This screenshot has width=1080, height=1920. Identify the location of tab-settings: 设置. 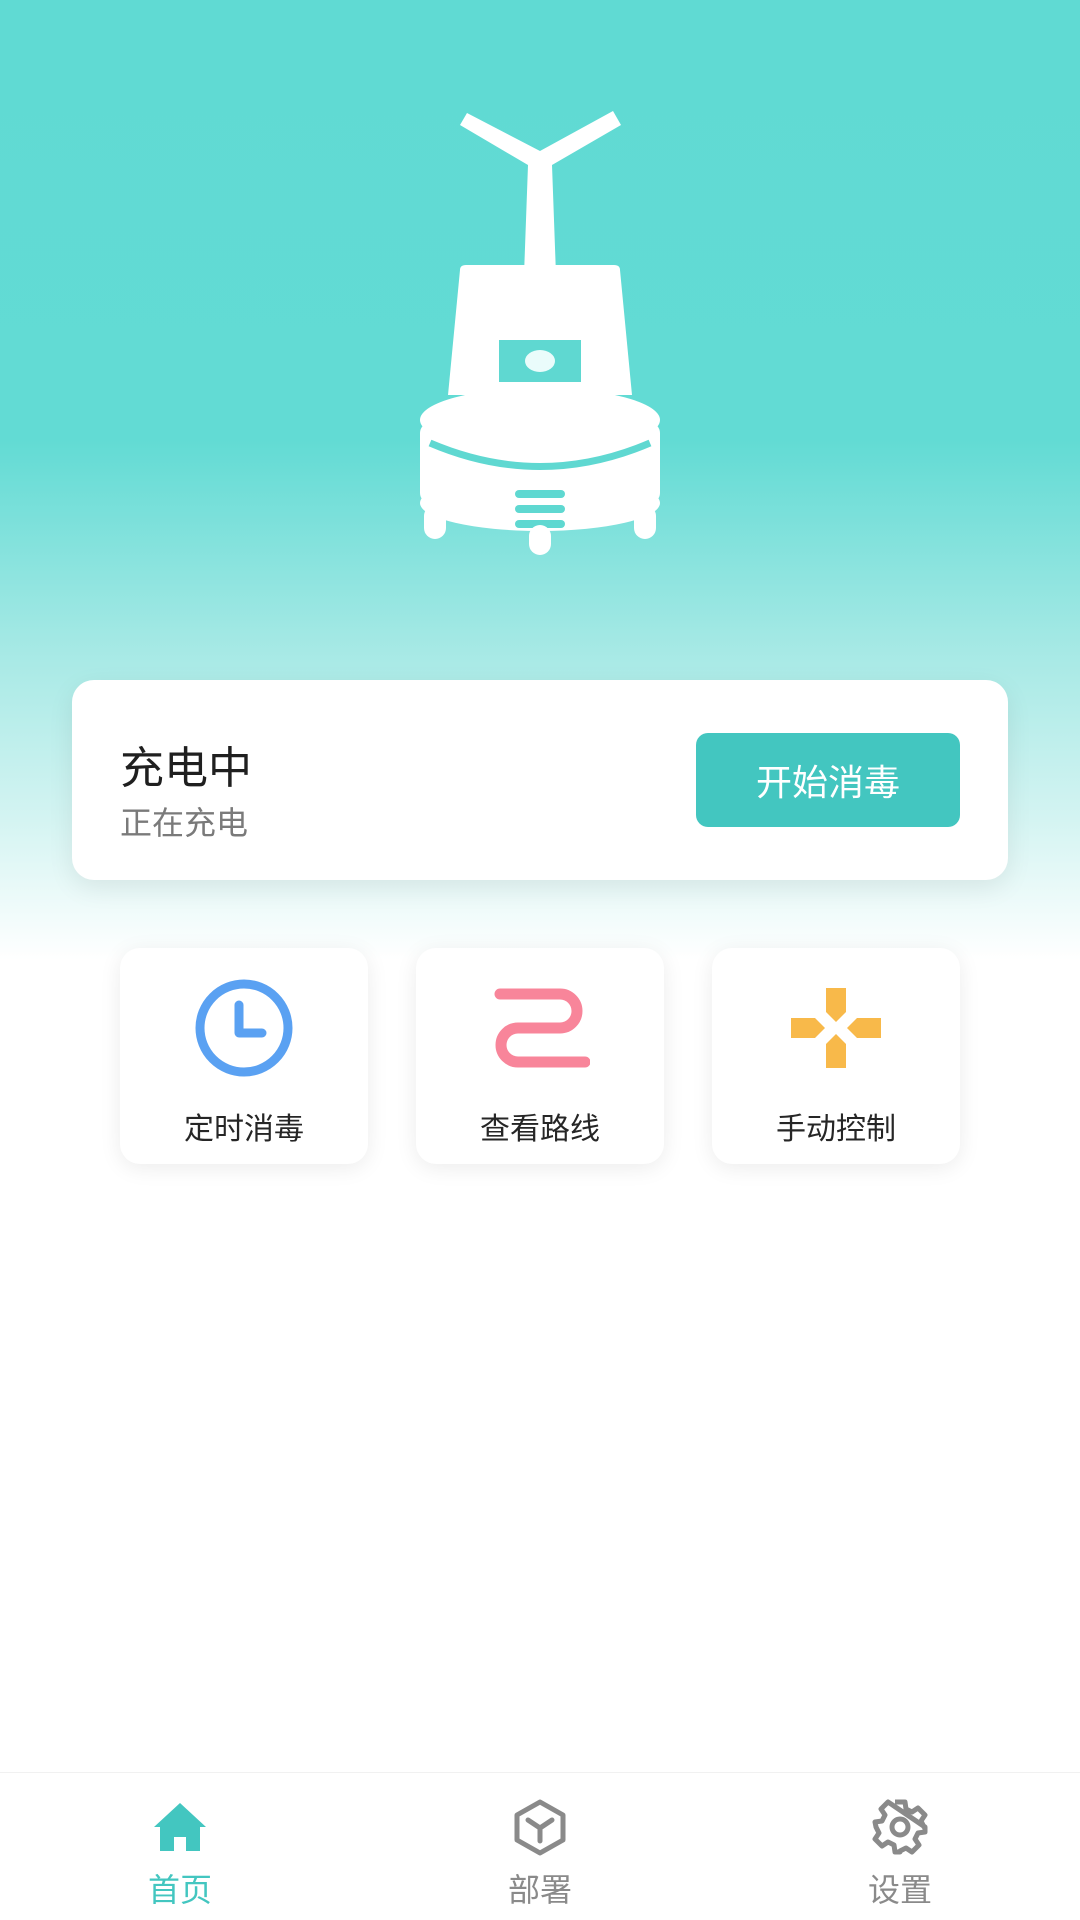
(900, 1846).